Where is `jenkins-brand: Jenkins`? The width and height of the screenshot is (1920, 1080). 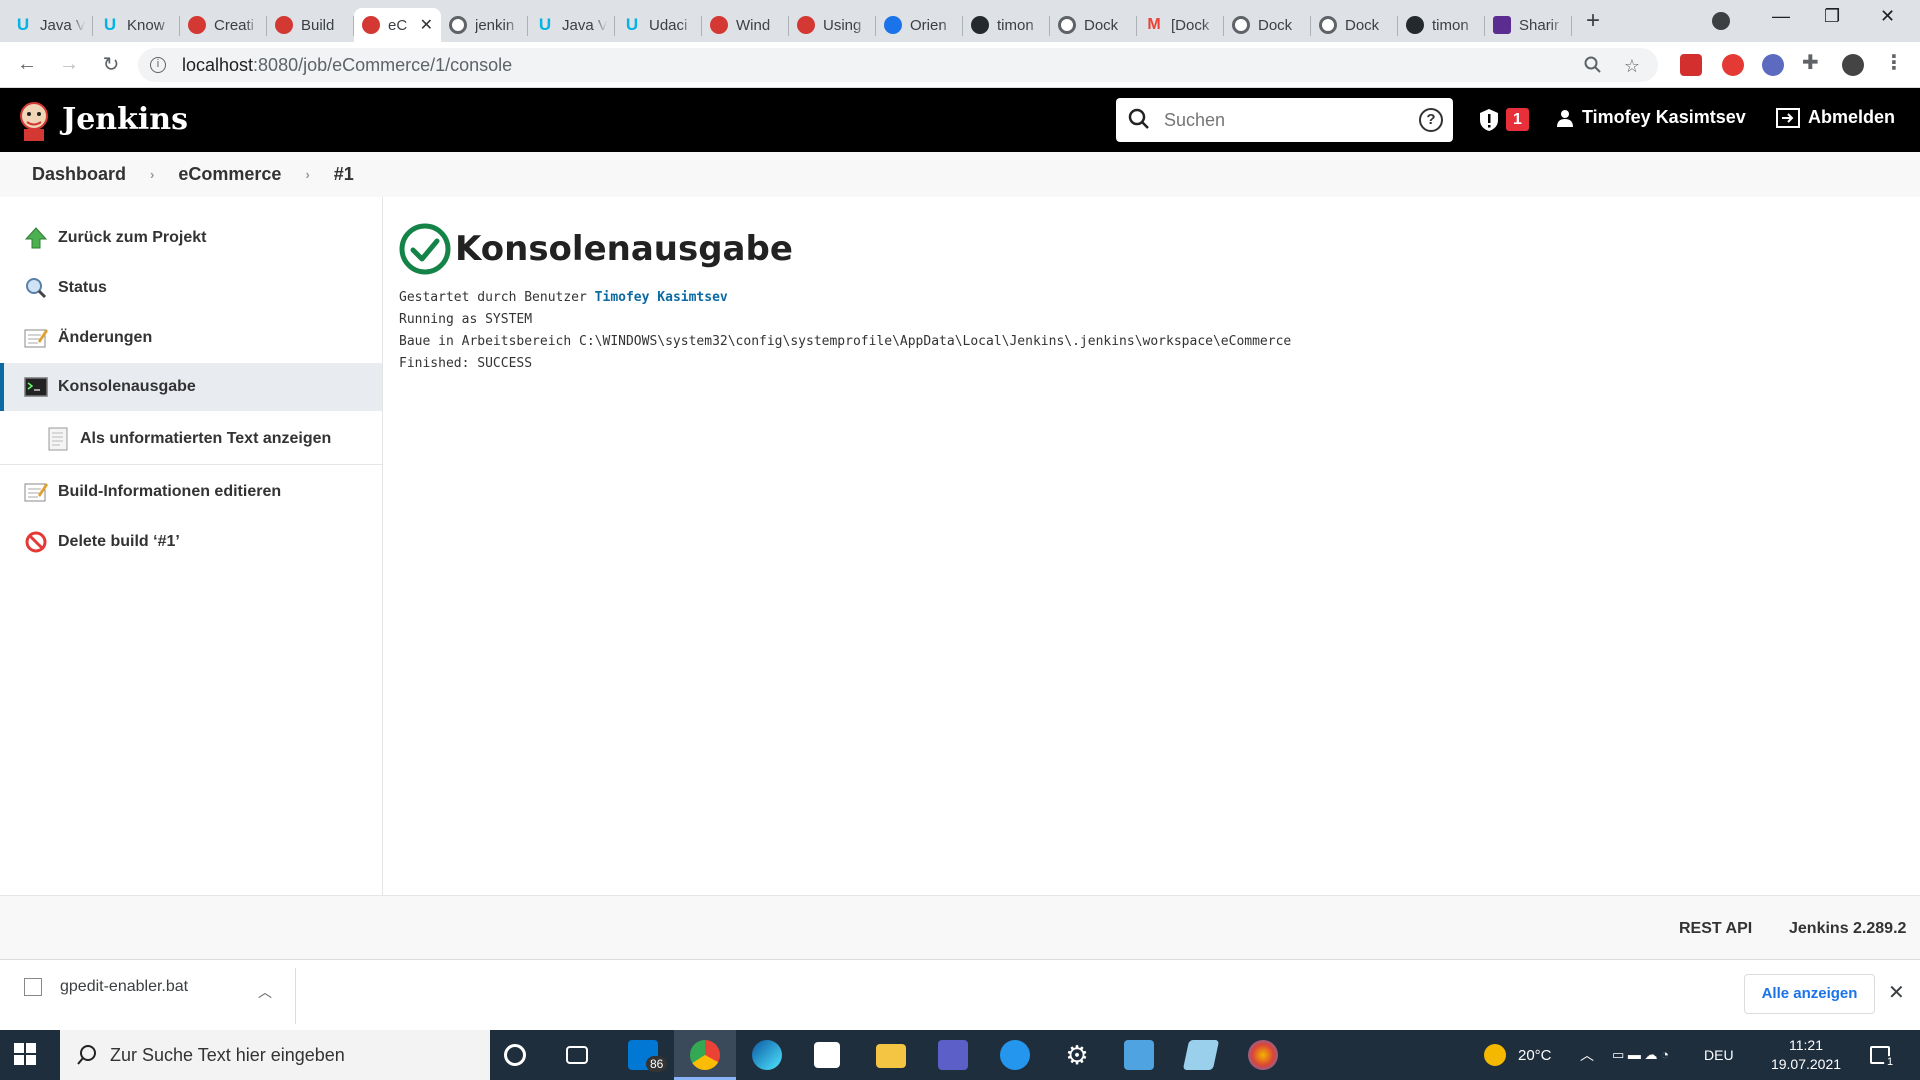
jenkins-brand: Jenkins is located at coordinates (125, 119).